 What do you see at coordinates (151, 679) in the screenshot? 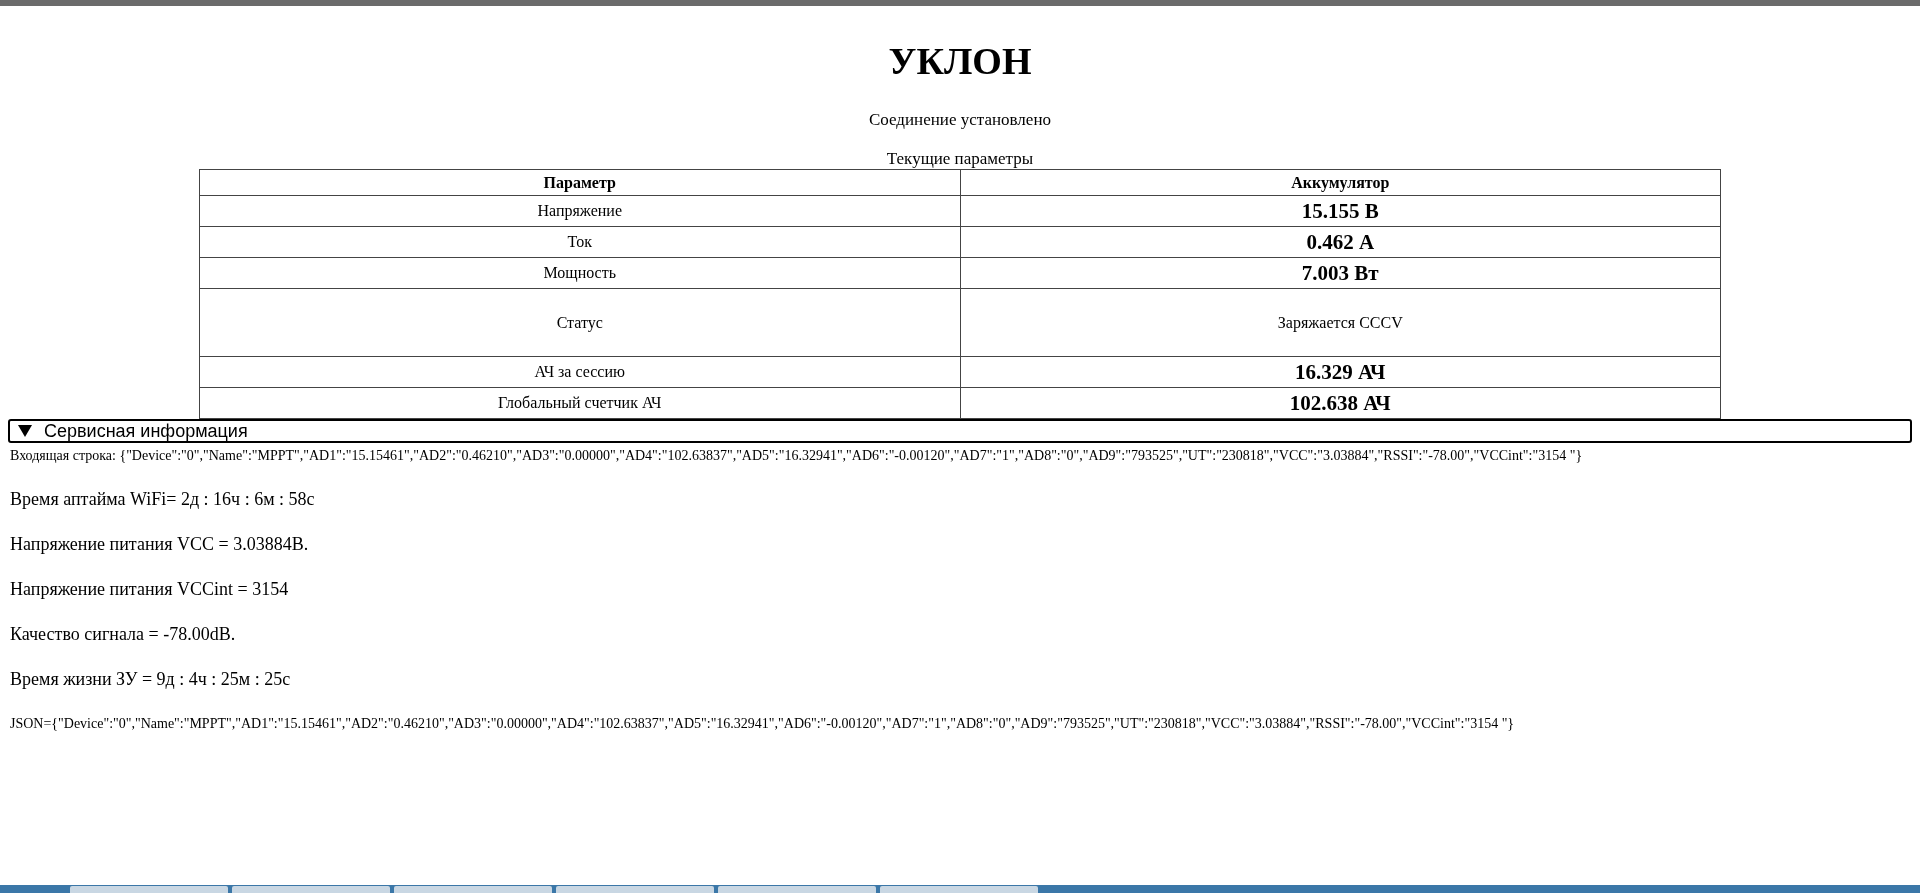
I see `info-line: Время жизни ЗУ = 9д : 4ч : 25м : 25с` at bounding box center [151, 679].